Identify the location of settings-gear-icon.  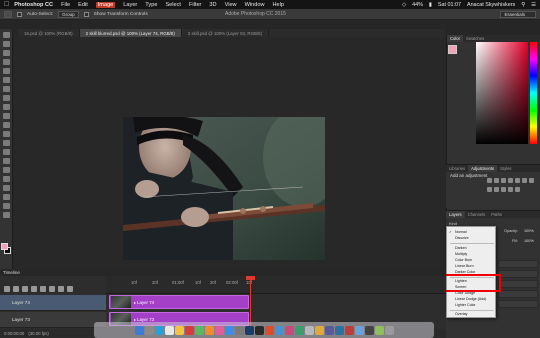
(52, 288).